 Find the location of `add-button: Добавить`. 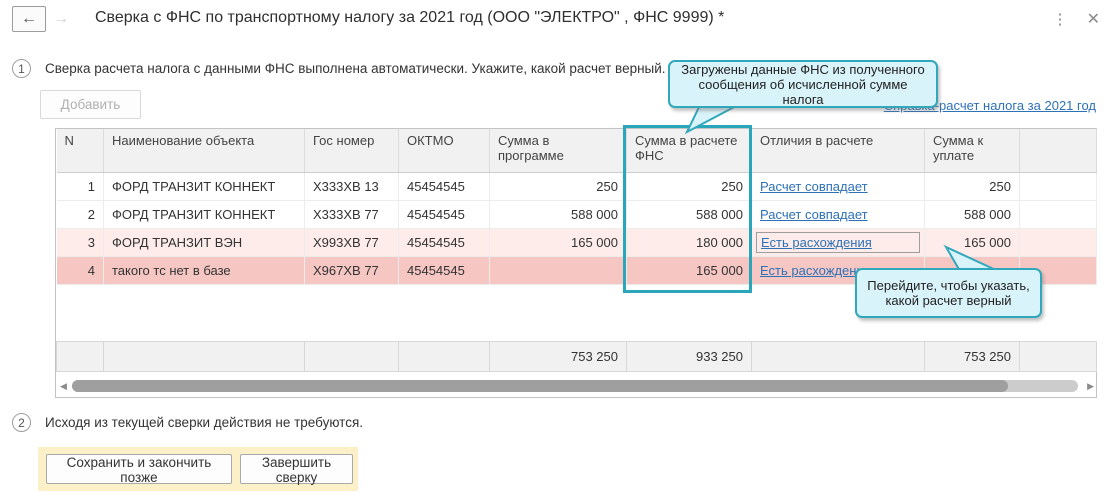

add-button: Добавить is located at coordinates (90, 104).